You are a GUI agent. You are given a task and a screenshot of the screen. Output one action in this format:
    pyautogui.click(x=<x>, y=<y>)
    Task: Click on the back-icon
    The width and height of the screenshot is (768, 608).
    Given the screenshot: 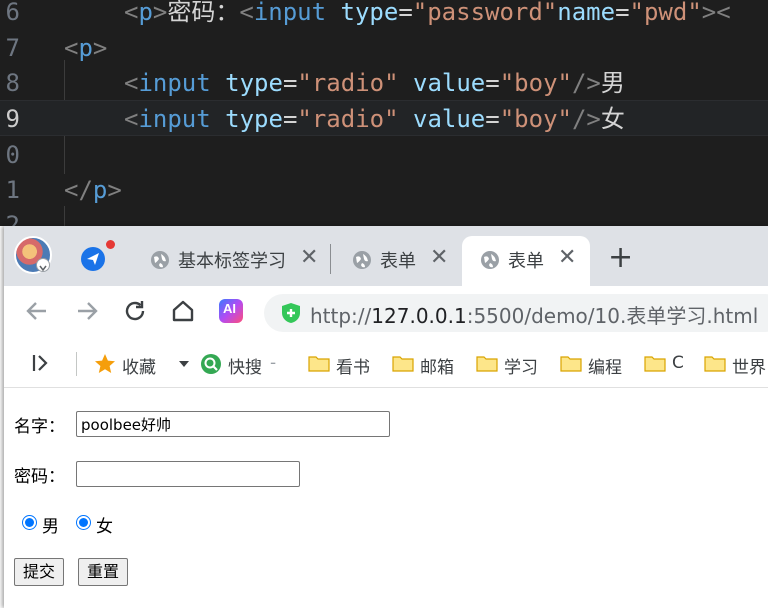 What is the action you would take?
    pyautogui.click(x=37, y=311)
    